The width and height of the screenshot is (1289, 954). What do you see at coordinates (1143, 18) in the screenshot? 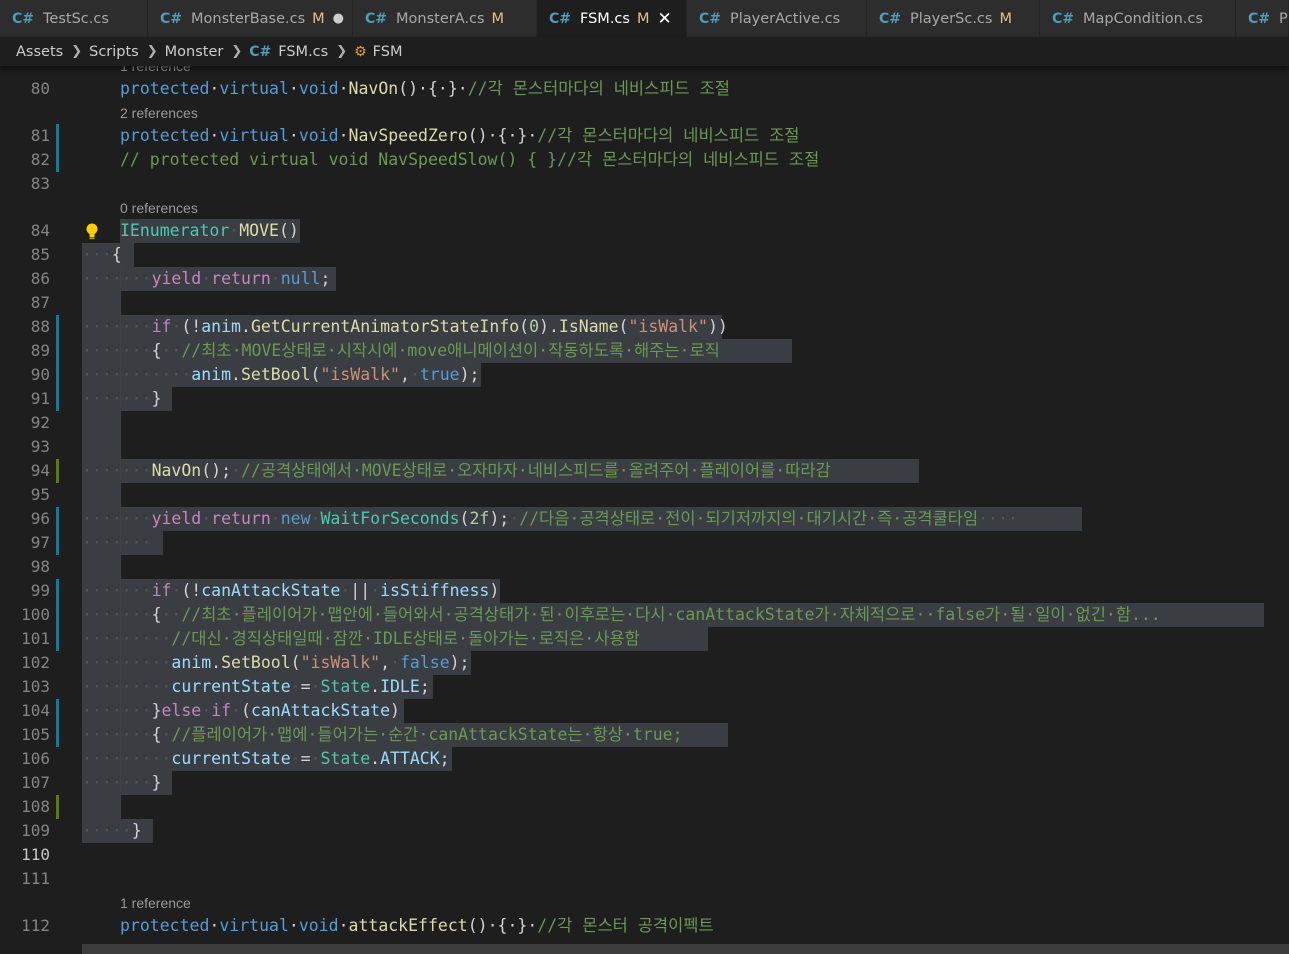
I see `tab-label: MapCondition.cs` at bounding box center [1143, 18].